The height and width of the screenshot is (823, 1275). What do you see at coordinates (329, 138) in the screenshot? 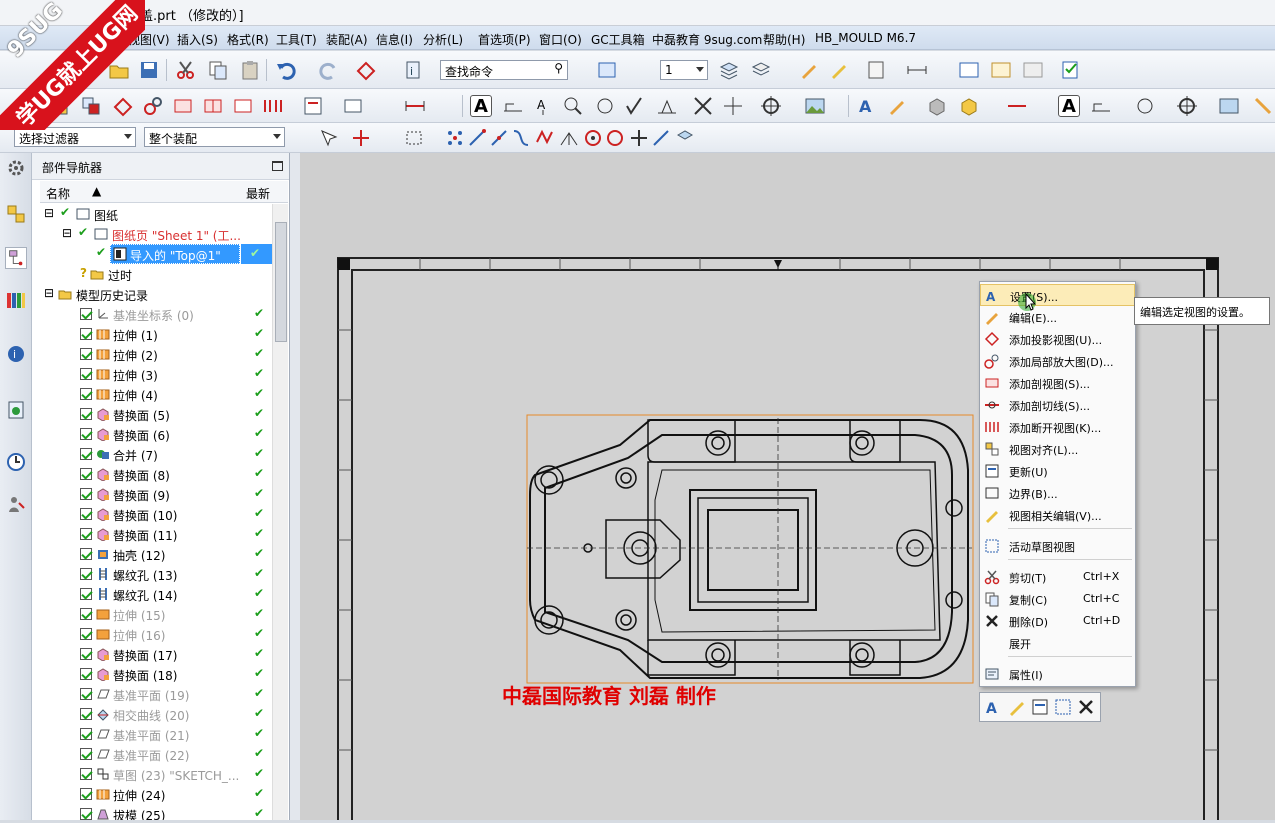
I see `select-feature-icon` at bounding box center [329, 138].